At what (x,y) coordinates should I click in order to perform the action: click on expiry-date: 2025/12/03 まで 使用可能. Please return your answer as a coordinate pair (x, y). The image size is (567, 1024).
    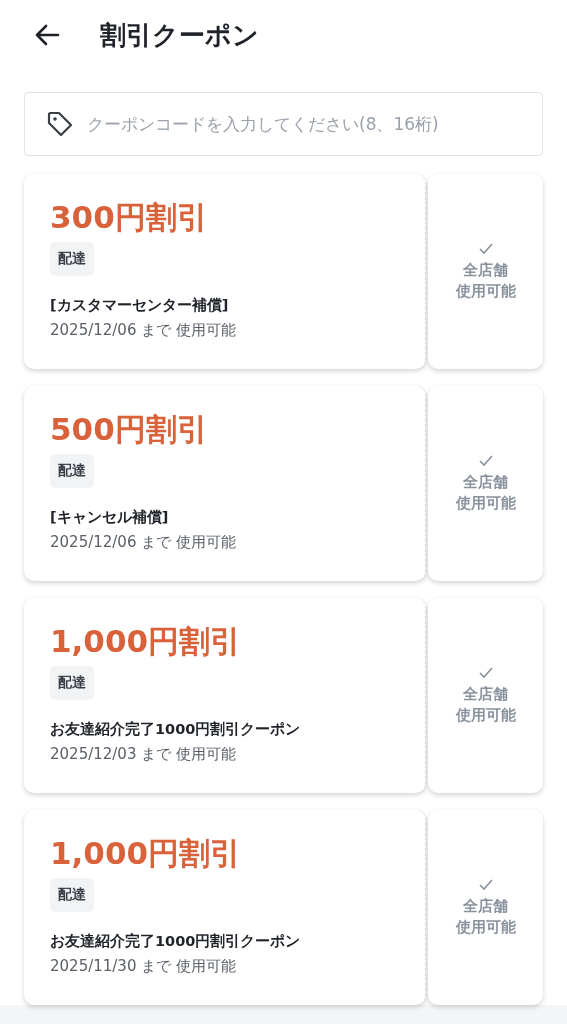
    Looking at the image, I should click on (143, 754).